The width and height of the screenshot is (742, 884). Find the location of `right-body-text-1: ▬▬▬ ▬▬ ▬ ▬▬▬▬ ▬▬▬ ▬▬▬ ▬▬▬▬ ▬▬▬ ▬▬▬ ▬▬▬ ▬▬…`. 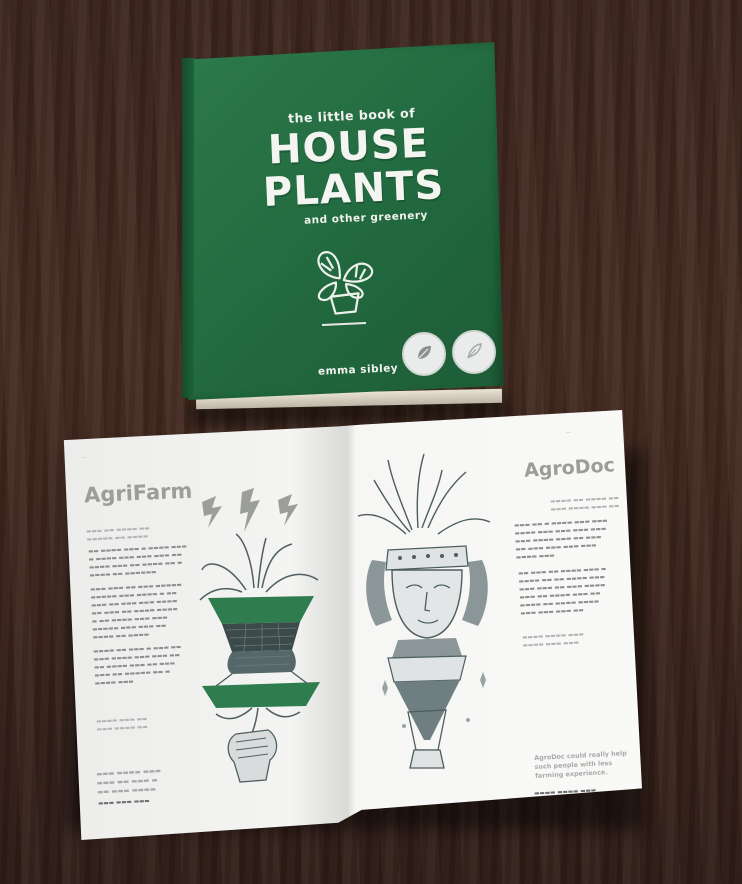

right-body-text-1: ▬▬▬ ▬▬ ▬ ▬▬▬▬ ▬▬▬ ▬▬▬ ▬▬▬▬ ▬▬▬ ▬▬▬ ▬▬▬ ▬▬… is located at coordinates (561, 539).